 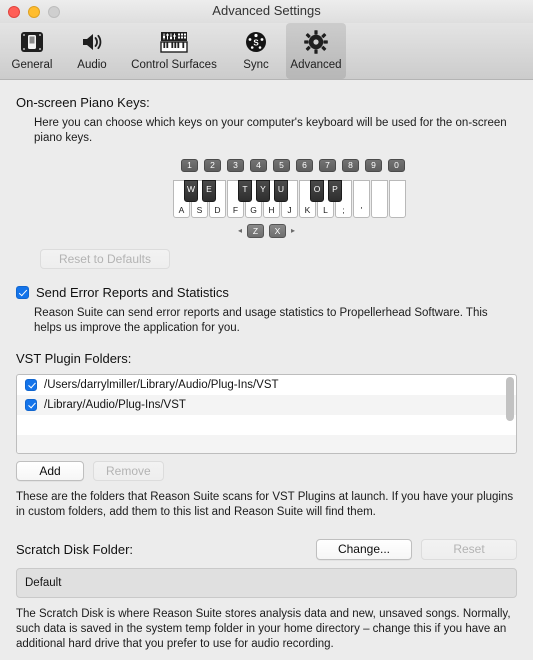 I want to click on black-key-label: T, so click(x=245, y=188).